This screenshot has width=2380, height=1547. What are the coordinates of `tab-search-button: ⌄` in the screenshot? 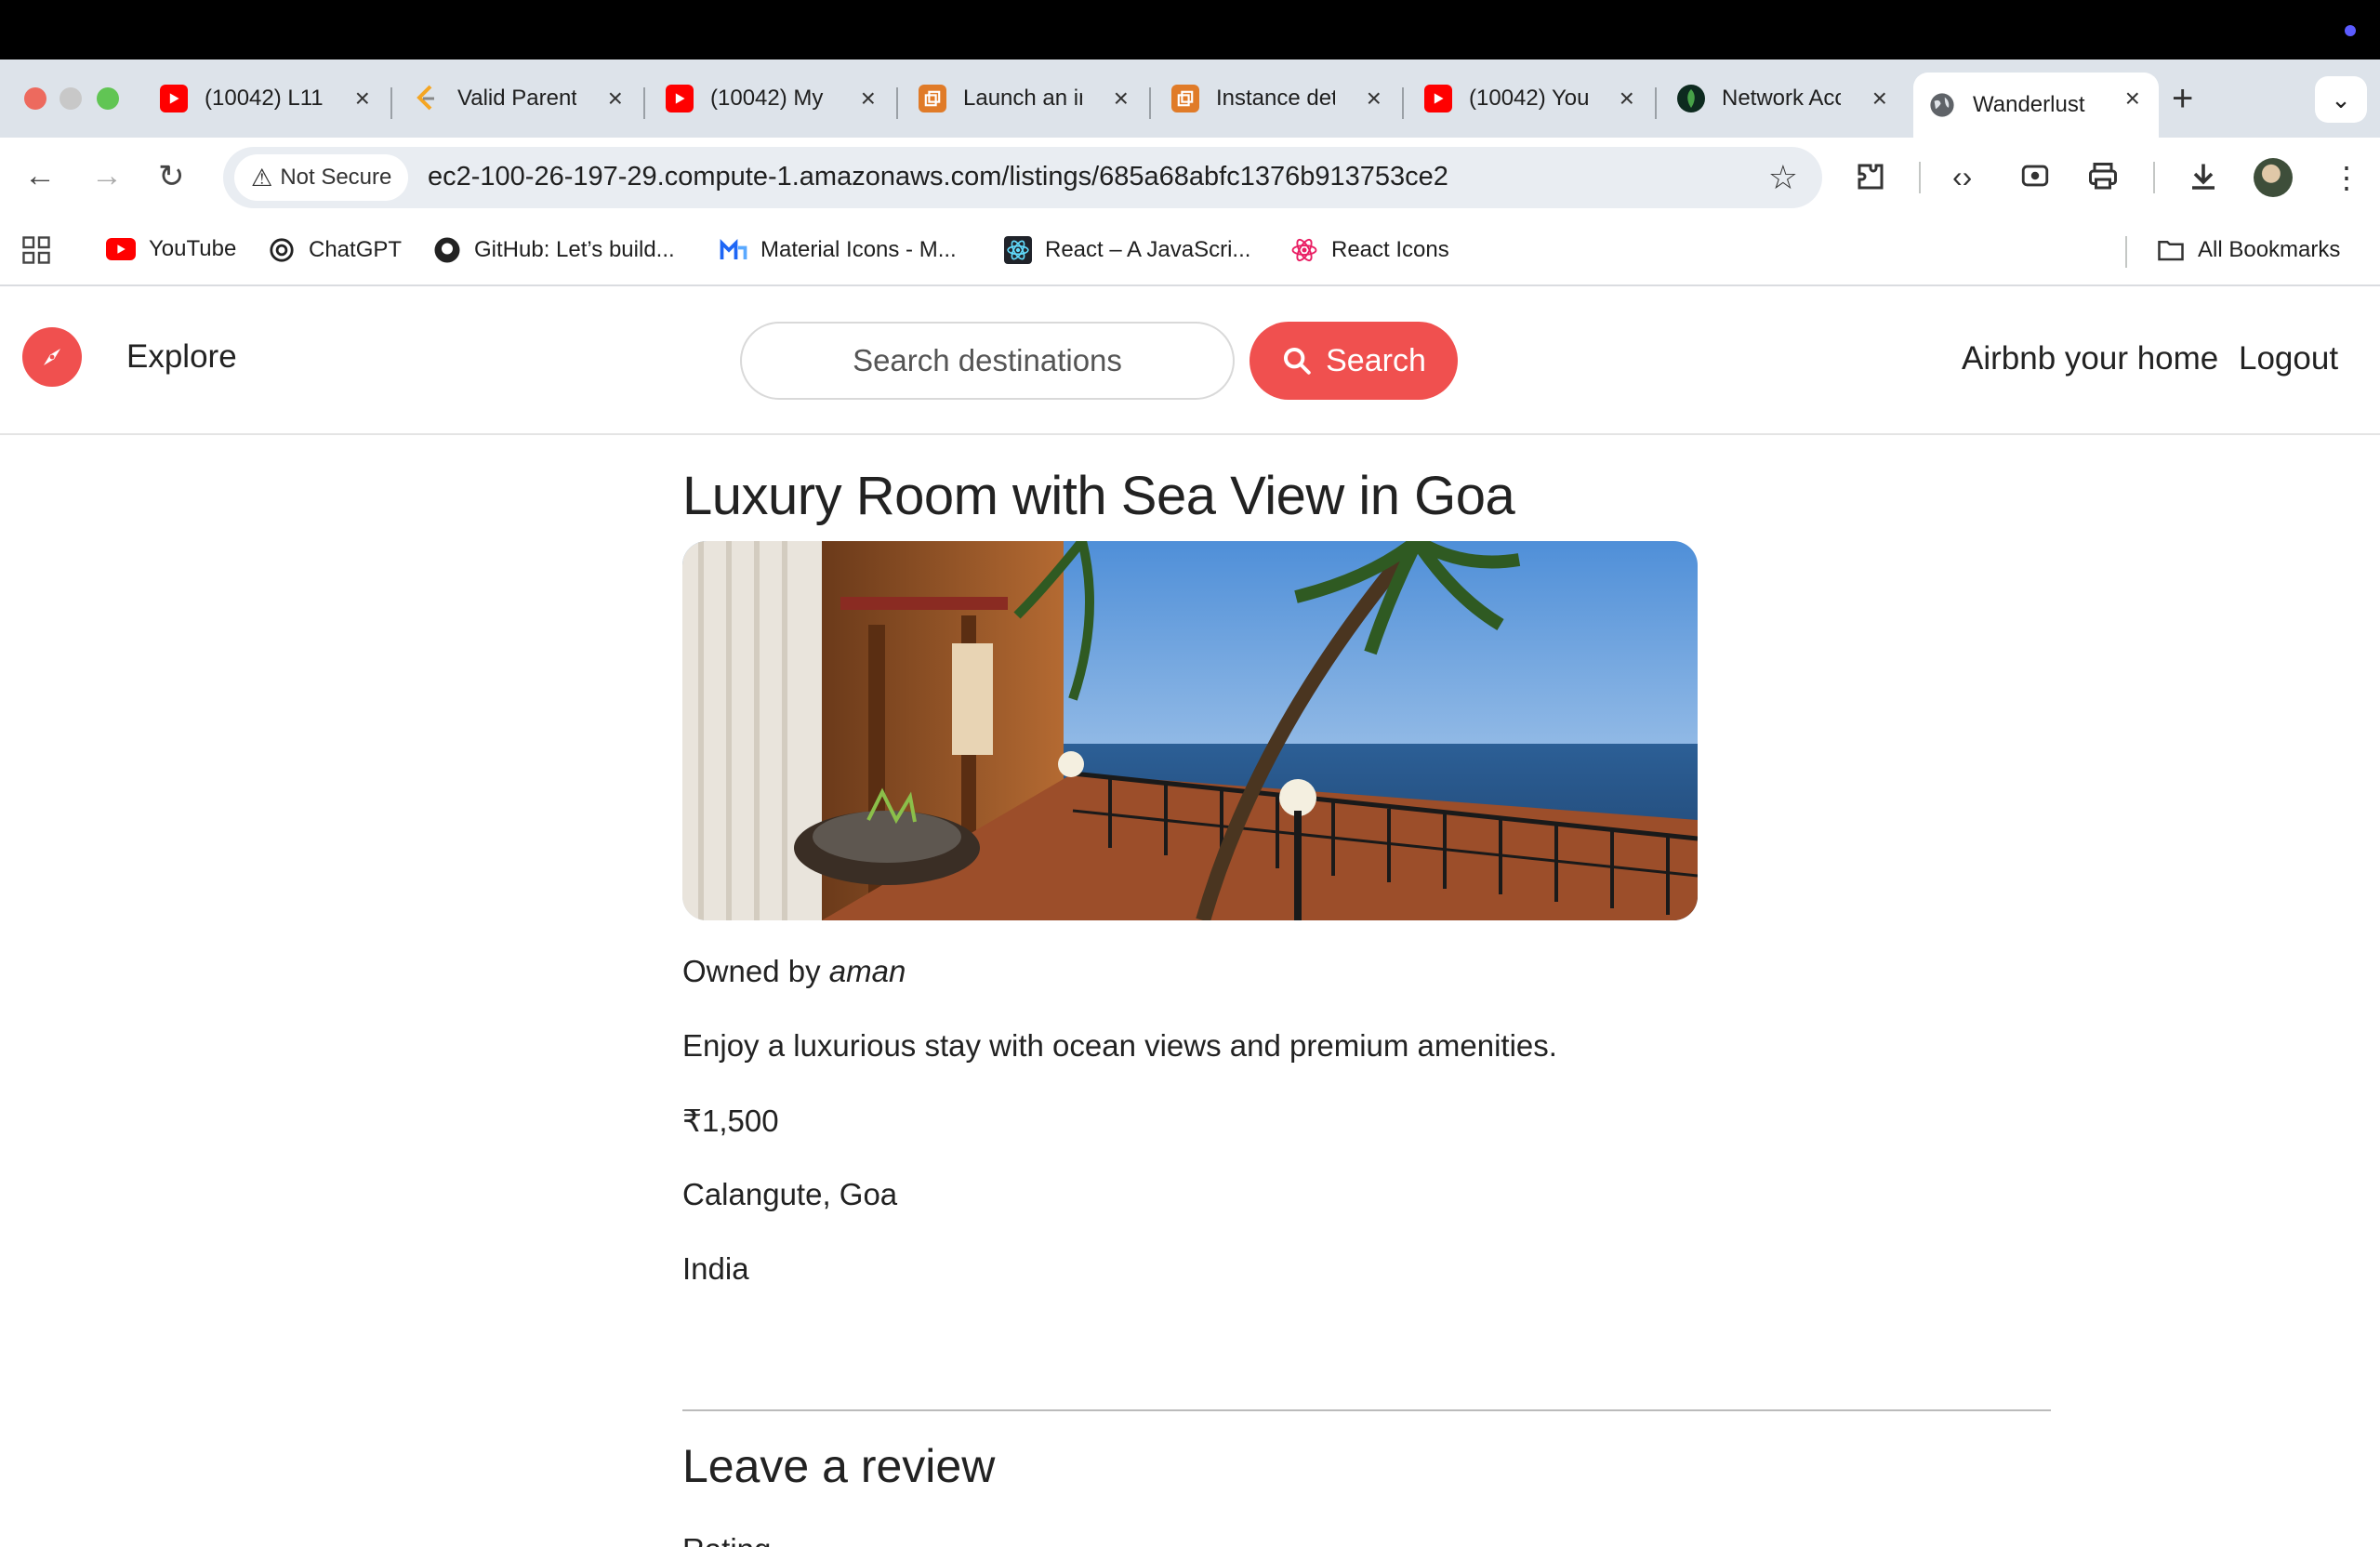 It's located at (2341, 99).